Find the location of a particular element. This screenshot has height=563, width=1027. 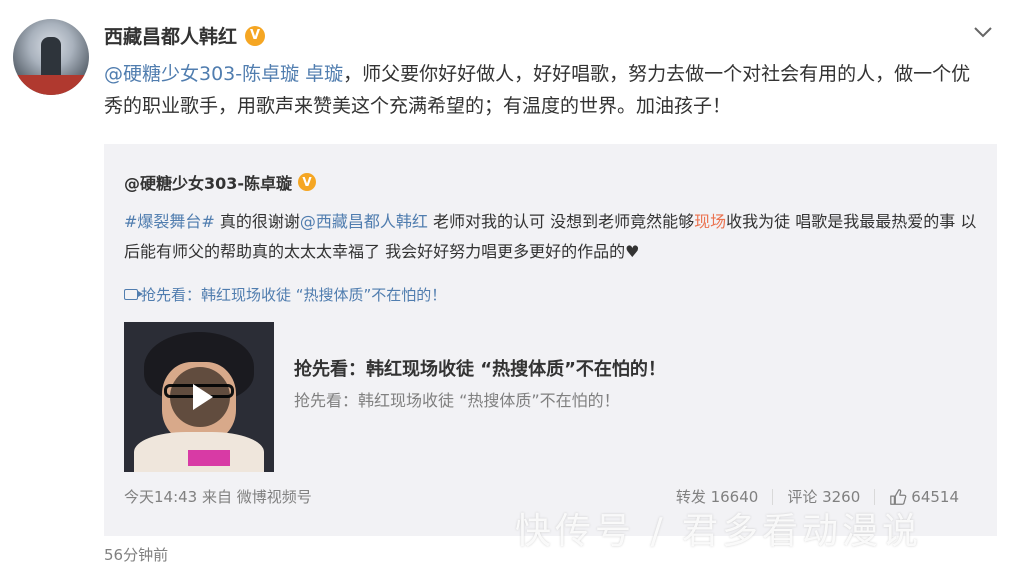

video-link: 抢先看：韩红现场收徒 “热搜体质”不在怕的！ is located at coordinates (285, 294).